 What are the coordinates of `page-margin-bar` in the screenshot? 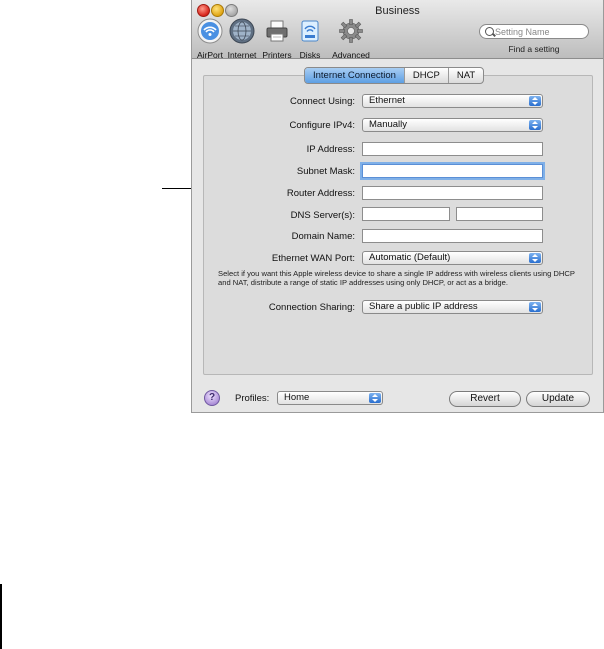 It's located at (1, 616).